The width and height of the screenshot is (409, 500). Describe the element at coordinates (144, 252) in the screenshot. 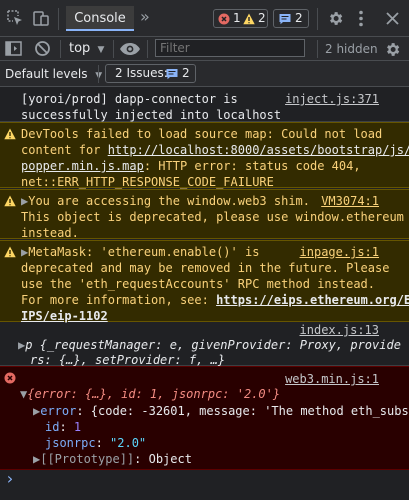

I see `message-text-part: MetaMask: 'ethereum.enable()' is` at that location.